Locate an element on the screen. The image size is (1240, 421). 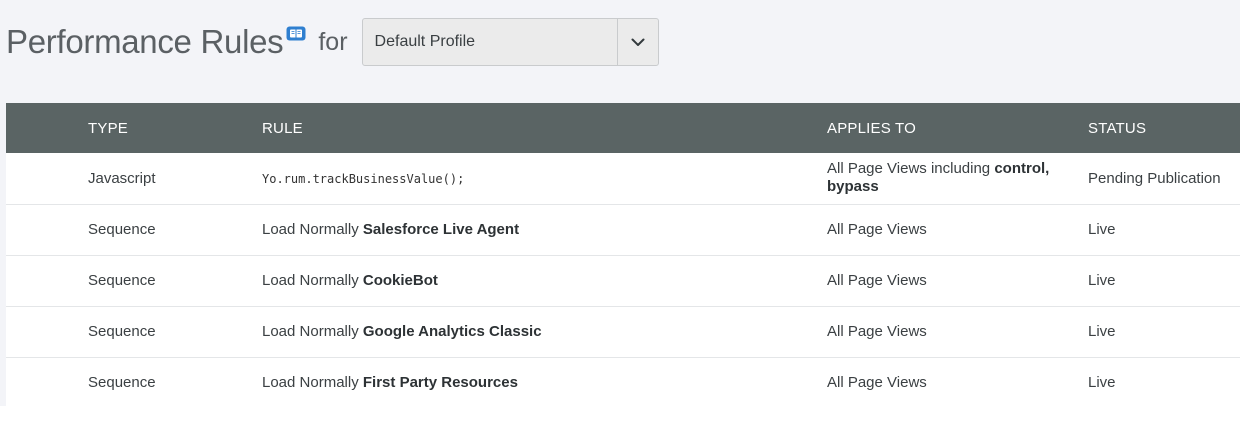
column-header-rule: RULE is located at coordinates (544, 128).